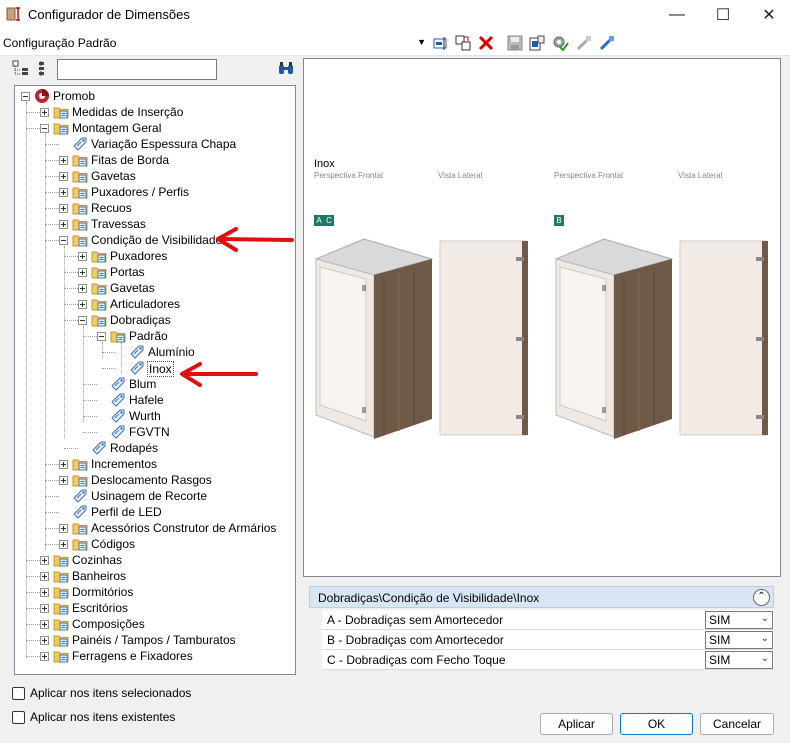  I want to click on tree-item-label: Deslocamento Rasgos, so click(151, 480).